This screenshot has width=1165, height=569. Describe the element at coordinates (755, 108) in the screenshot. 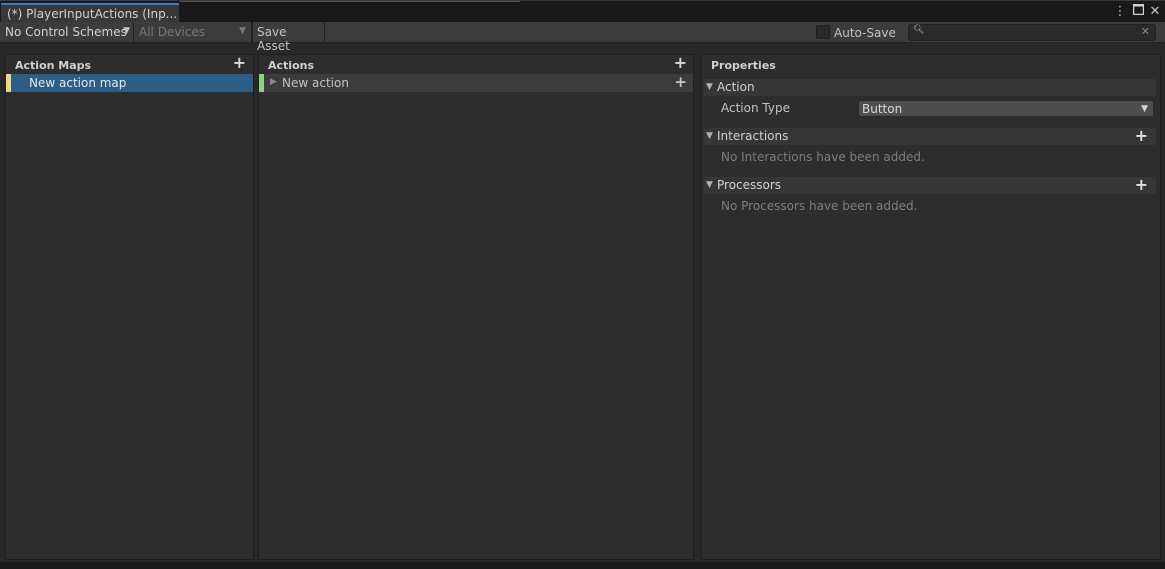

I see `action-type-label: Action Type` at that location.